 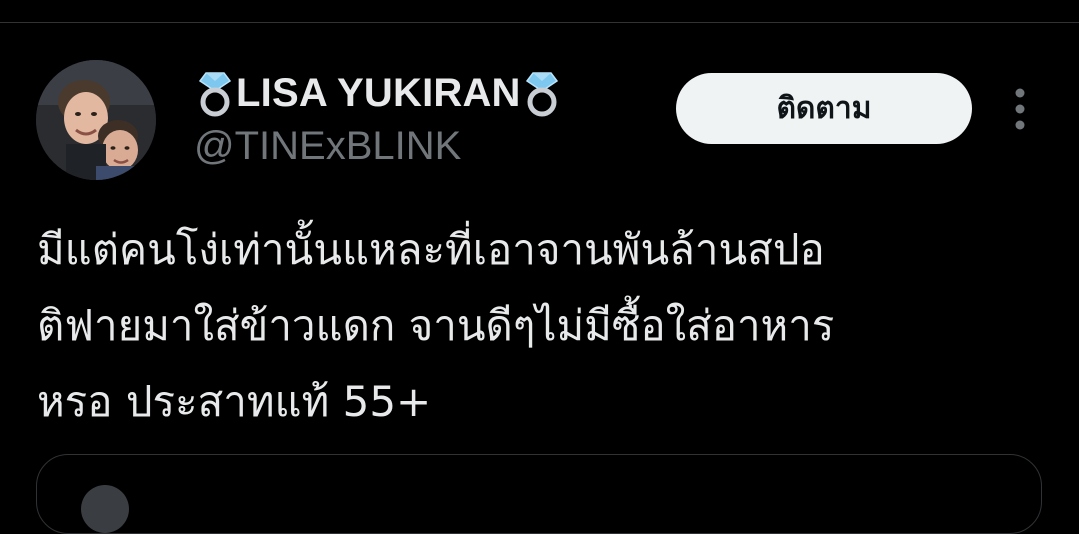 I want to click on author-name-text: LISA YUKIRAN, so click(x=378, y=92).